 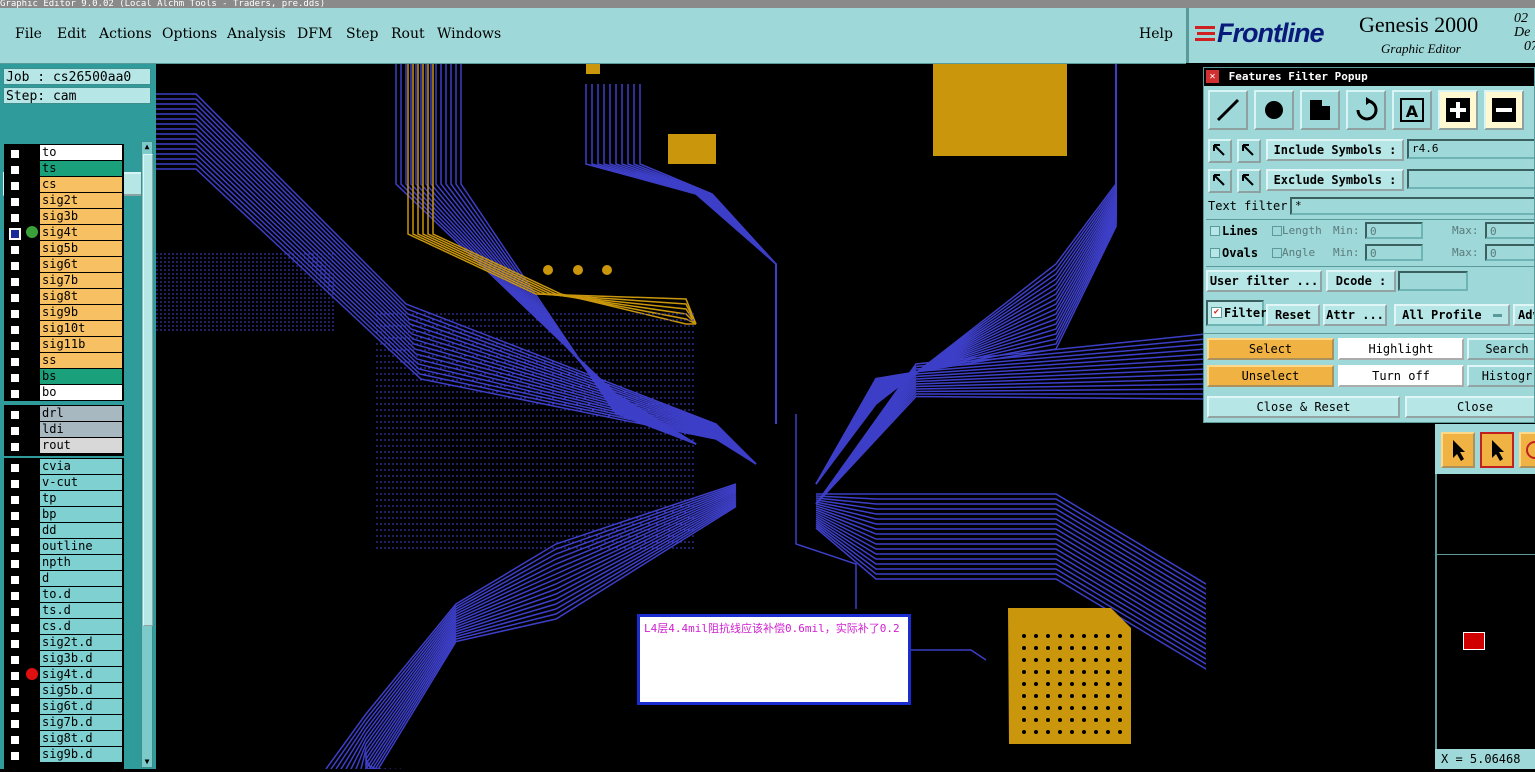 What do you see at coordinates (1236, 313) in the screenshot?
I see `filter-toggle: ✔ Filter` at bounding box center [1236, 313].